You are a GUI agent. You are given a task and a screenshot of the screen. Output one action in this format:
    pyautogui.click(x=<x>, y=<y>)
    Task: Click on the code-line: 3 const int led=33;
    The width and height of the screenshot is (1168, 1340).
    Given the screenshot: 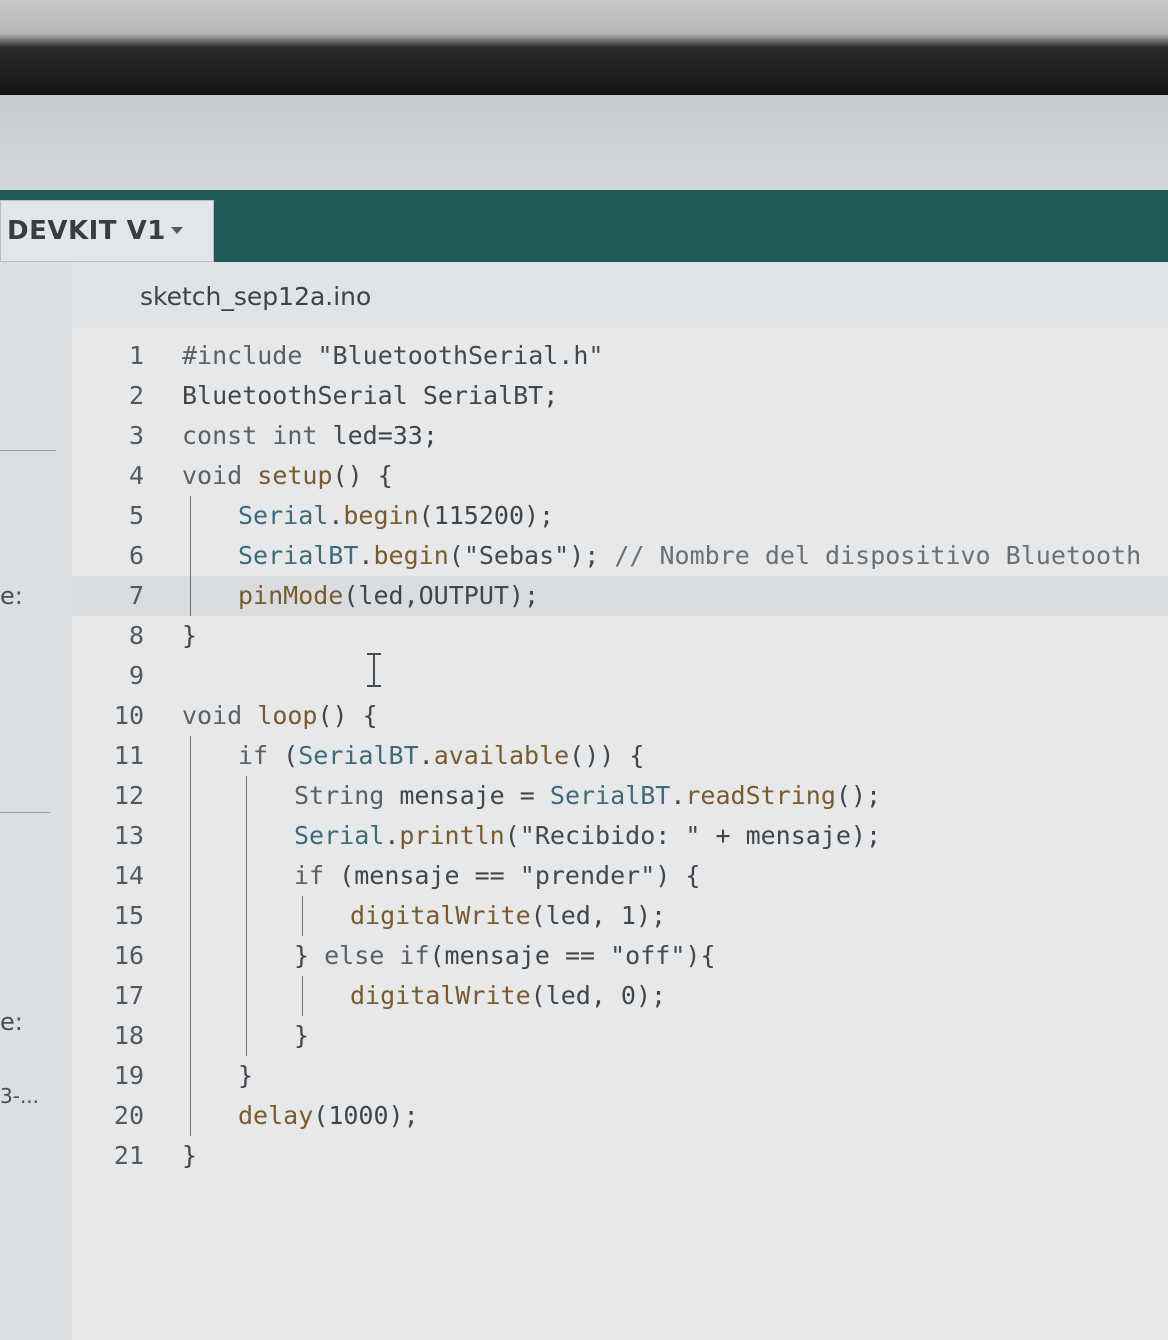 What is the action you would take?
    pyautogui.click(x=620, y=436)
    